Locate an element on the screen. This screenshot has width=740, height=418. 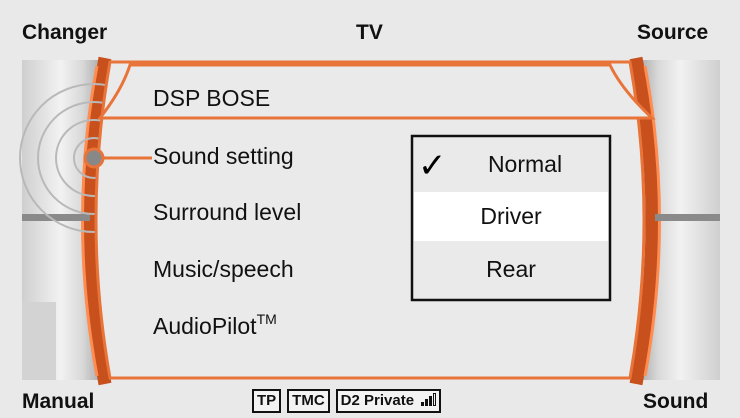
menu-item-label: AudioPilot is located at coordinates (205, 326).